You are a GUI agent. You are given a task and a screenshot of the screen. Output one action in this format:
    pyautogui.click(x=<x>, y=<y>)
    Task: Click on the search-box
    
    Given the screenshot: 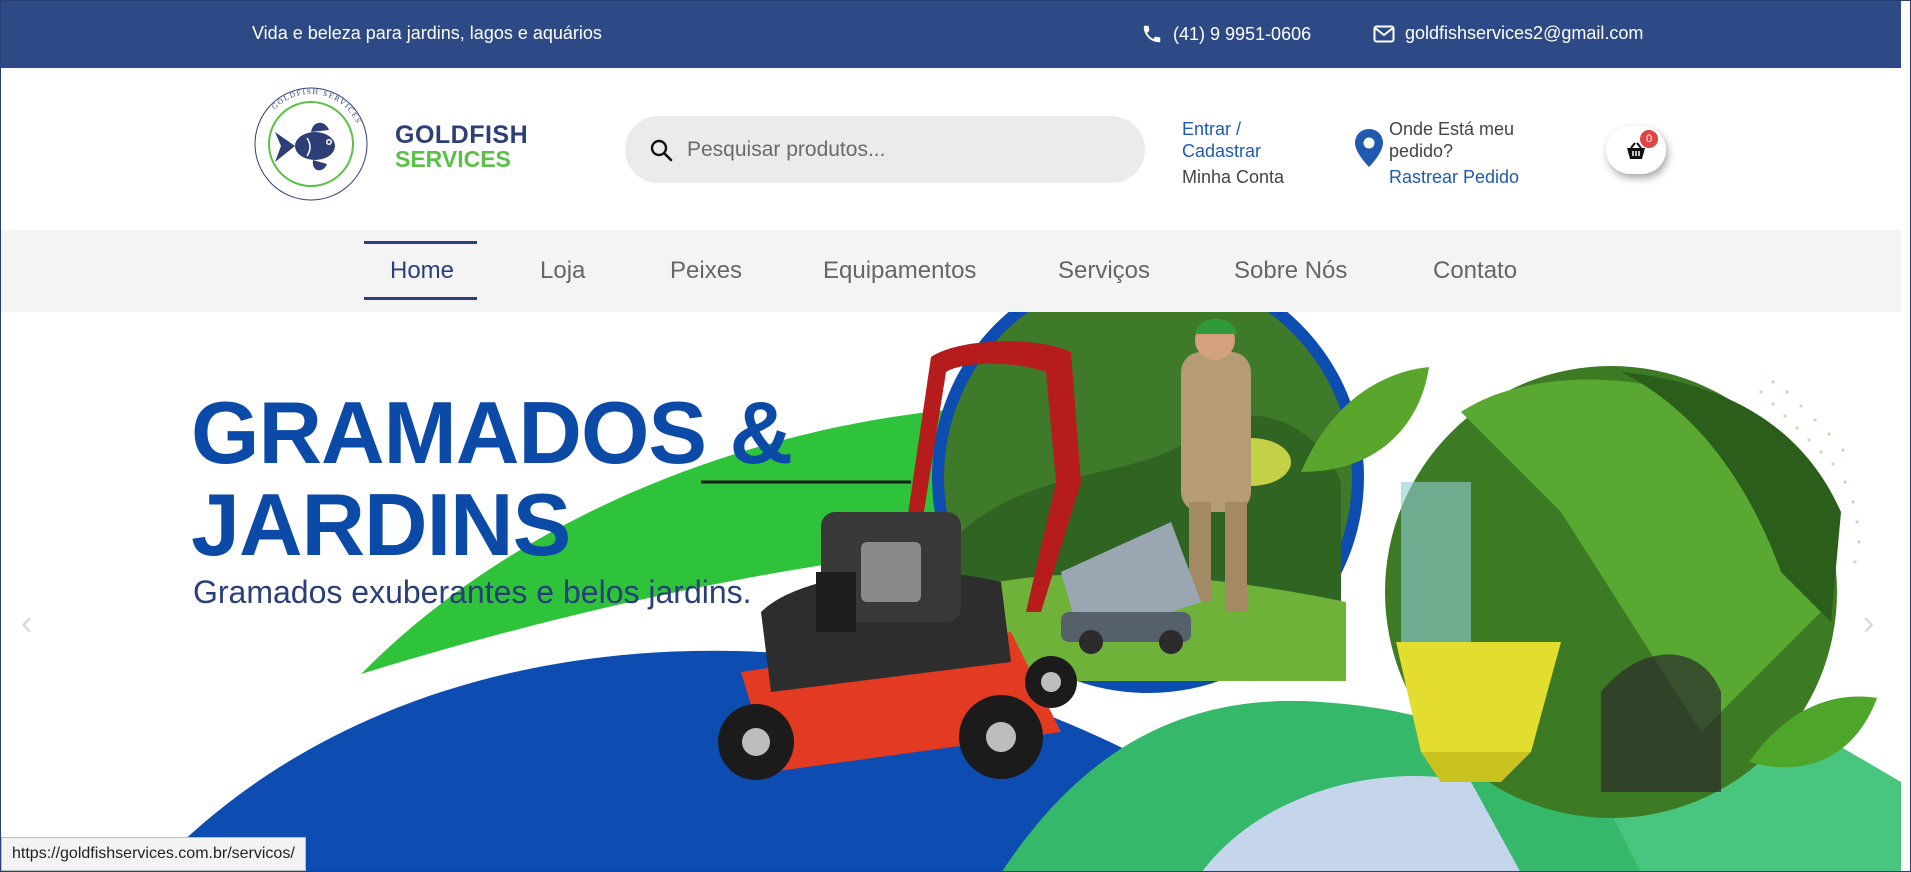 What is the action you would take?
    pyautogui.click(x=885, y=149)
    